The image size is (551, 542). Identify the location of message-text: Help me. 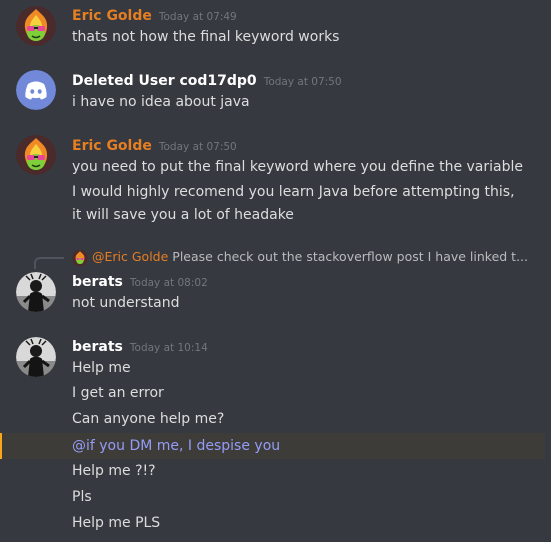
(101, 368).